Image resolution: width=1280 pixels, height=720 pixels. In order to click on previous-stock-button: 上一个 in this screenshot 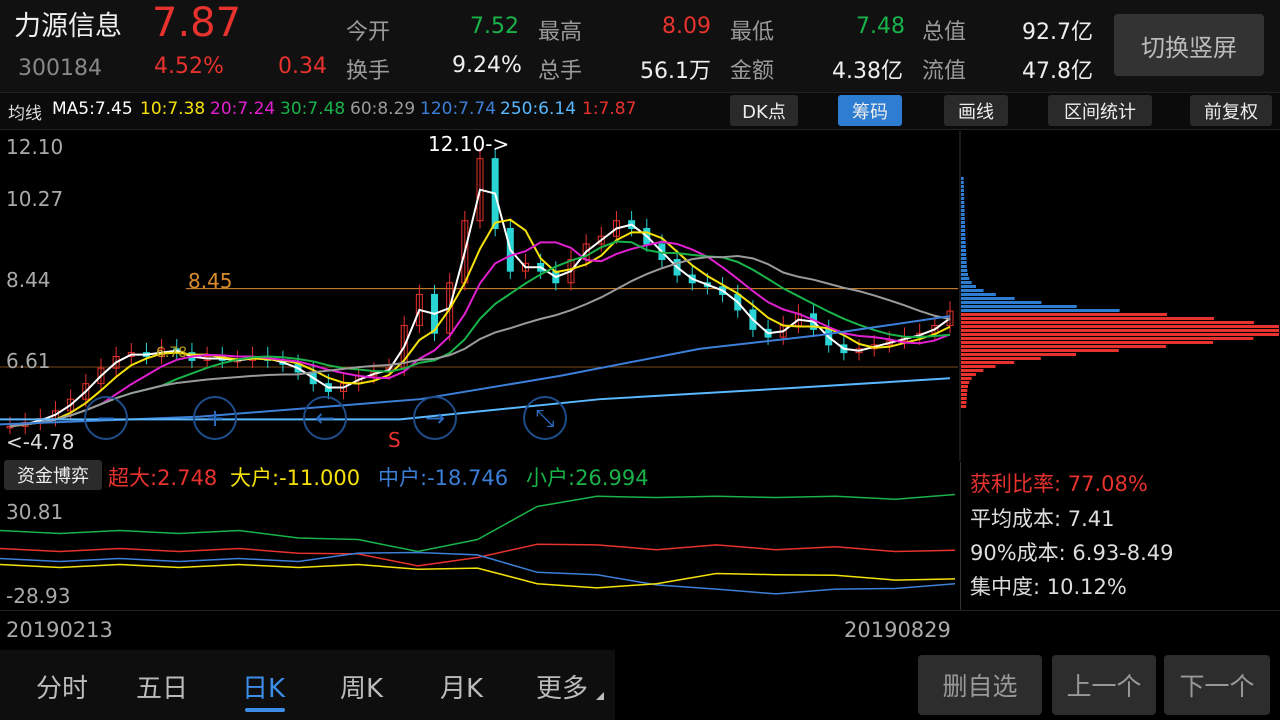, I will do `click(1104, 685)`.